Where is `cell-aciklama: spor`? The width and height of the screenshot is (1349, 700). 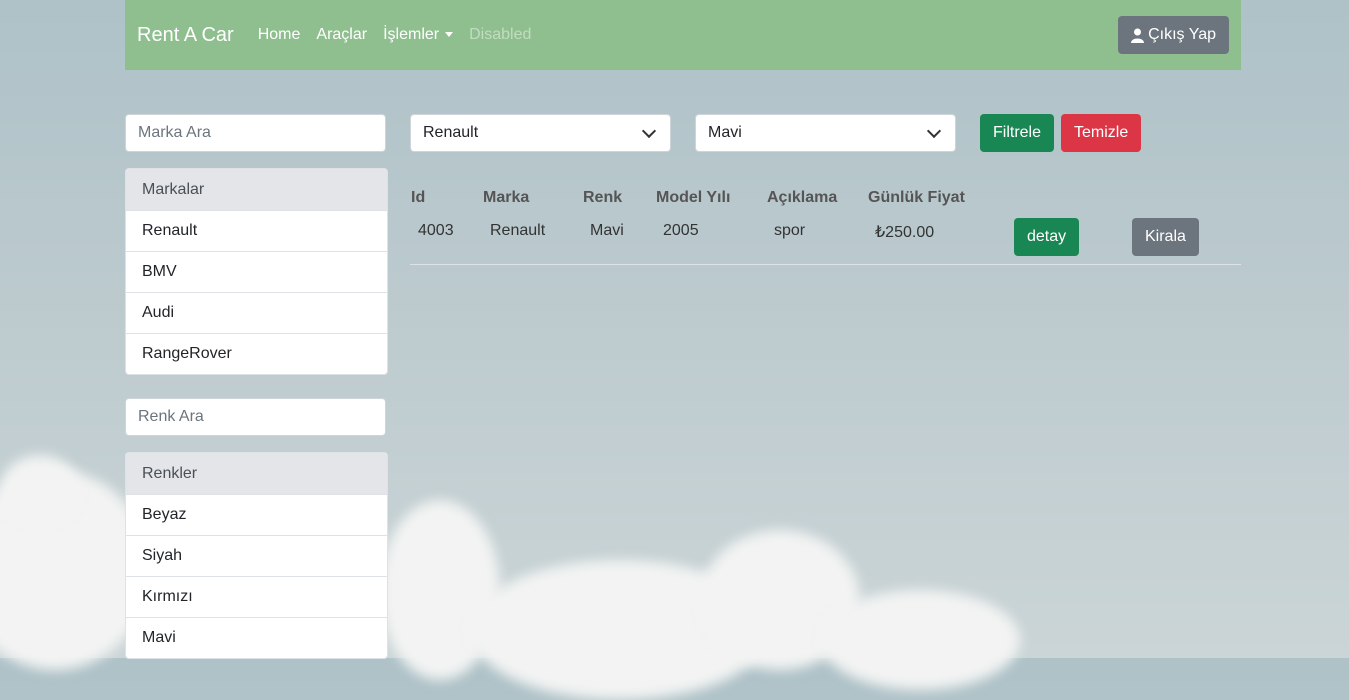
cell-aciklama: spor is located at coordinates (790, 230).